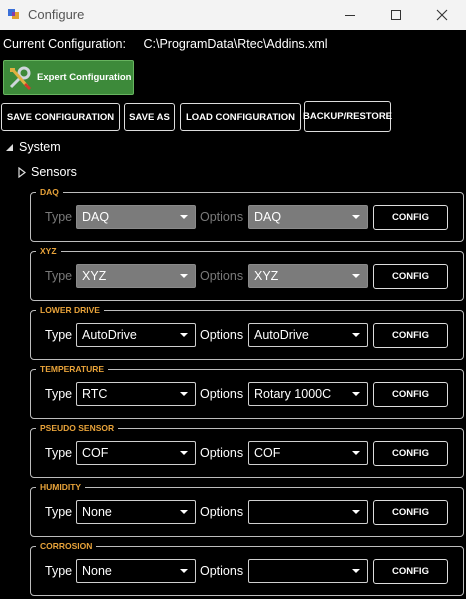 This screenshot has height=599, width=466. Describe the element at coordinates (9, 147) in the screenshot. I see `expanded-icon` at that location.